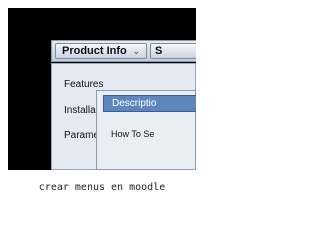 This screenshot has width=320, height=240. What do you see at coordinates (149, 103) in the screenshot?
I see `submenu-item-description: Descriptio` at bounding box center [149, 103].